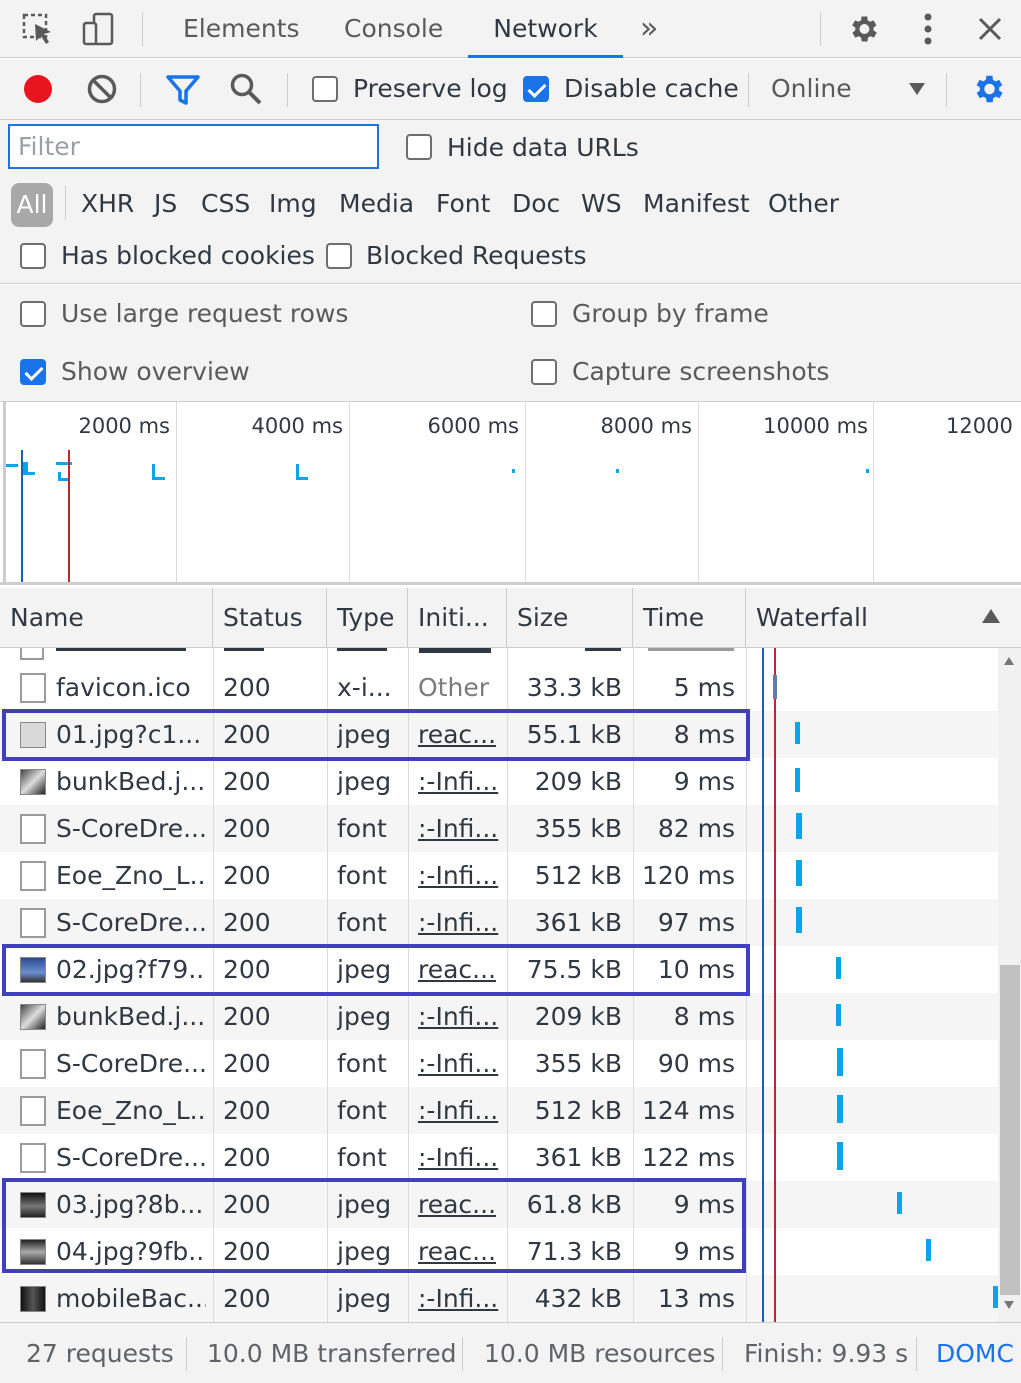  Describe the element at coordinates (991, 616) in the screenshot. I see `sort-ascending-icon` at that location.